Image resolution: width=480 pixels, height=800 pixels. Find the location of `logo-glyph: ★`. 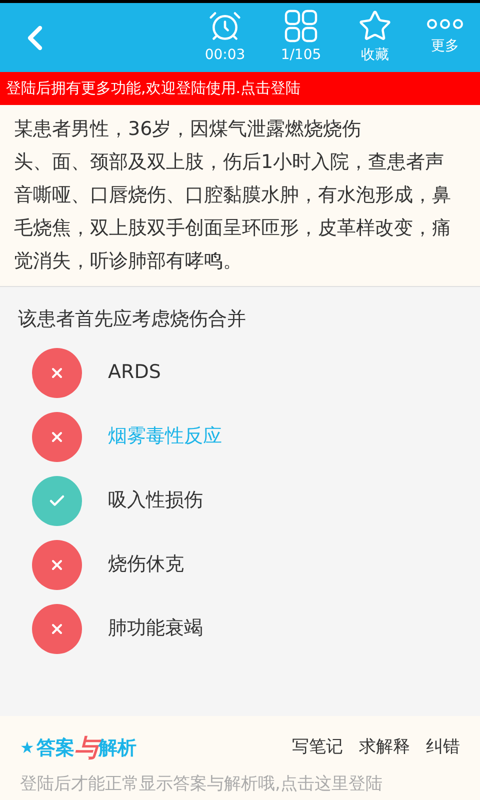

logo-glyph: ★ is located at coordinates (27, 748).